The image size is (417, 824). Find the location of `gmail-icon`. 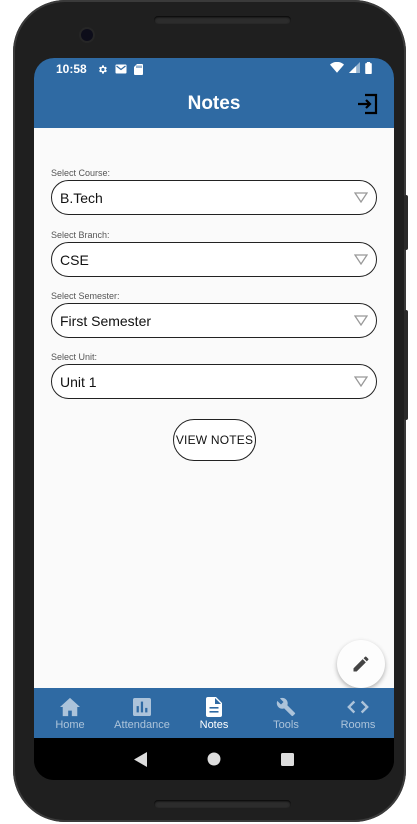

gmail-icon is located at coordinates (121, 69).